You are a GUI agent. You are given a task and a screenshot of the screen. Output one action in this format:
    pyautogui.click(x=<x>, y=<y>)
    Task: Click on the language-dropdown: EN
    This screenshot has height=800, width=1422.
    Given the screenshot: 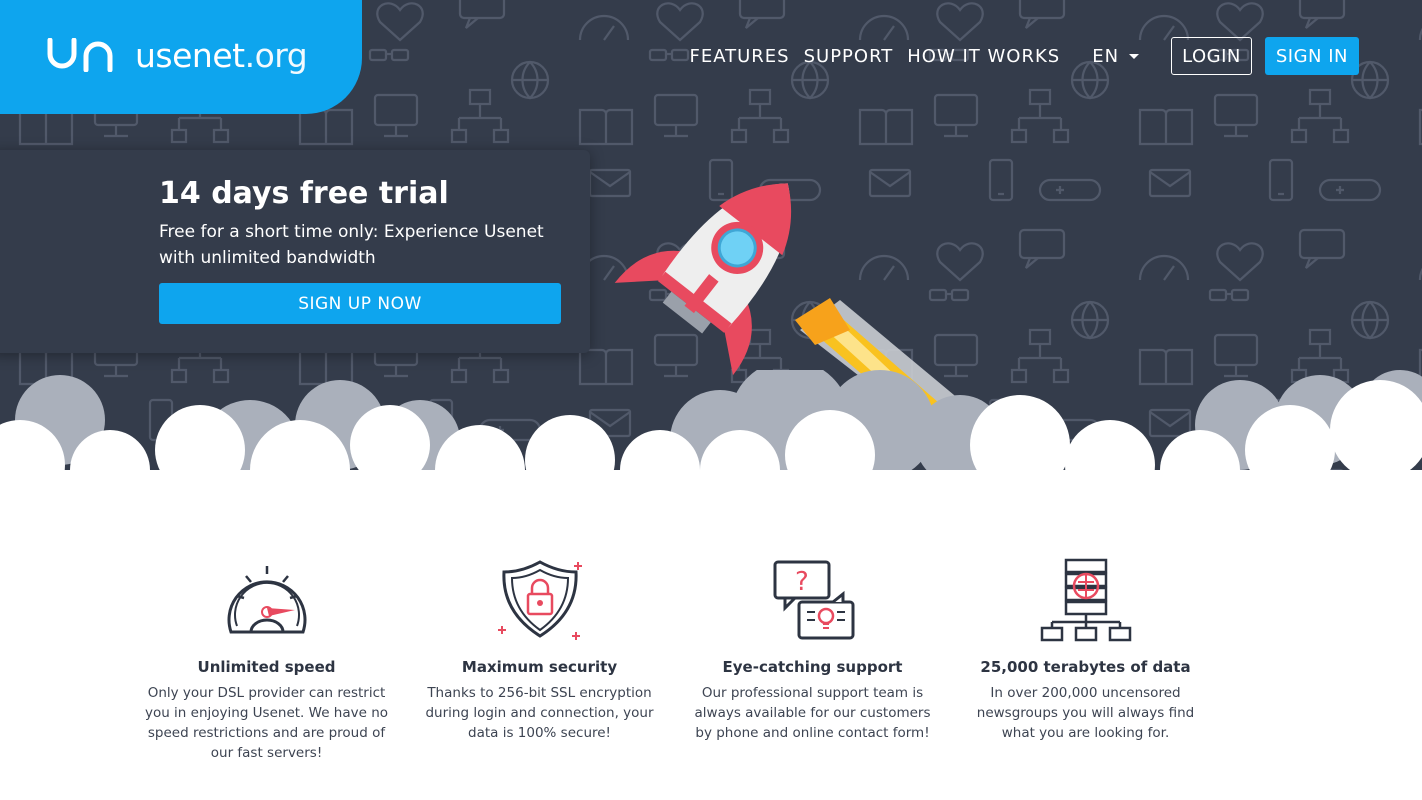 What is the action you would take?
    pyautogui.click(x=1116, y=56)
    